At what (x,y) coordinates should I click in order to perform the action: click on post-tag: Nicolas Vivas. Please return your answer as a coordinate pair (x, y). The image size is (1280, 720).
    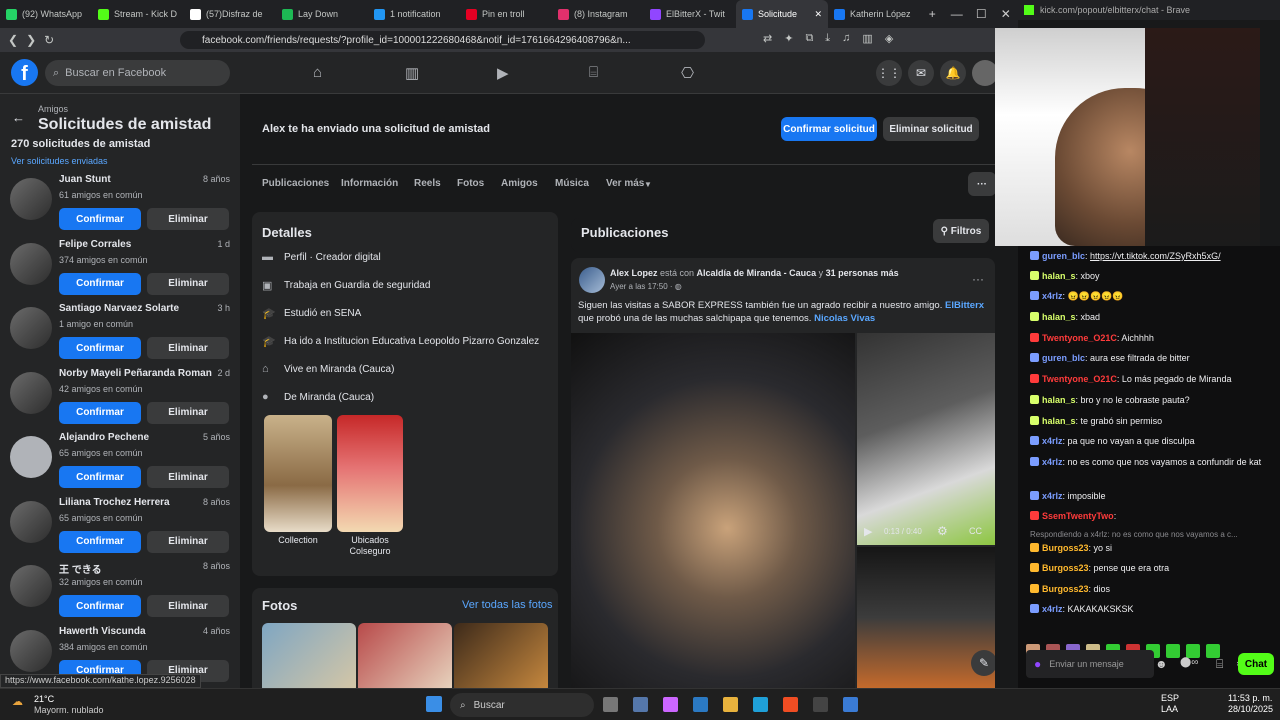
    Looking at the image, I should click on (844, 318).